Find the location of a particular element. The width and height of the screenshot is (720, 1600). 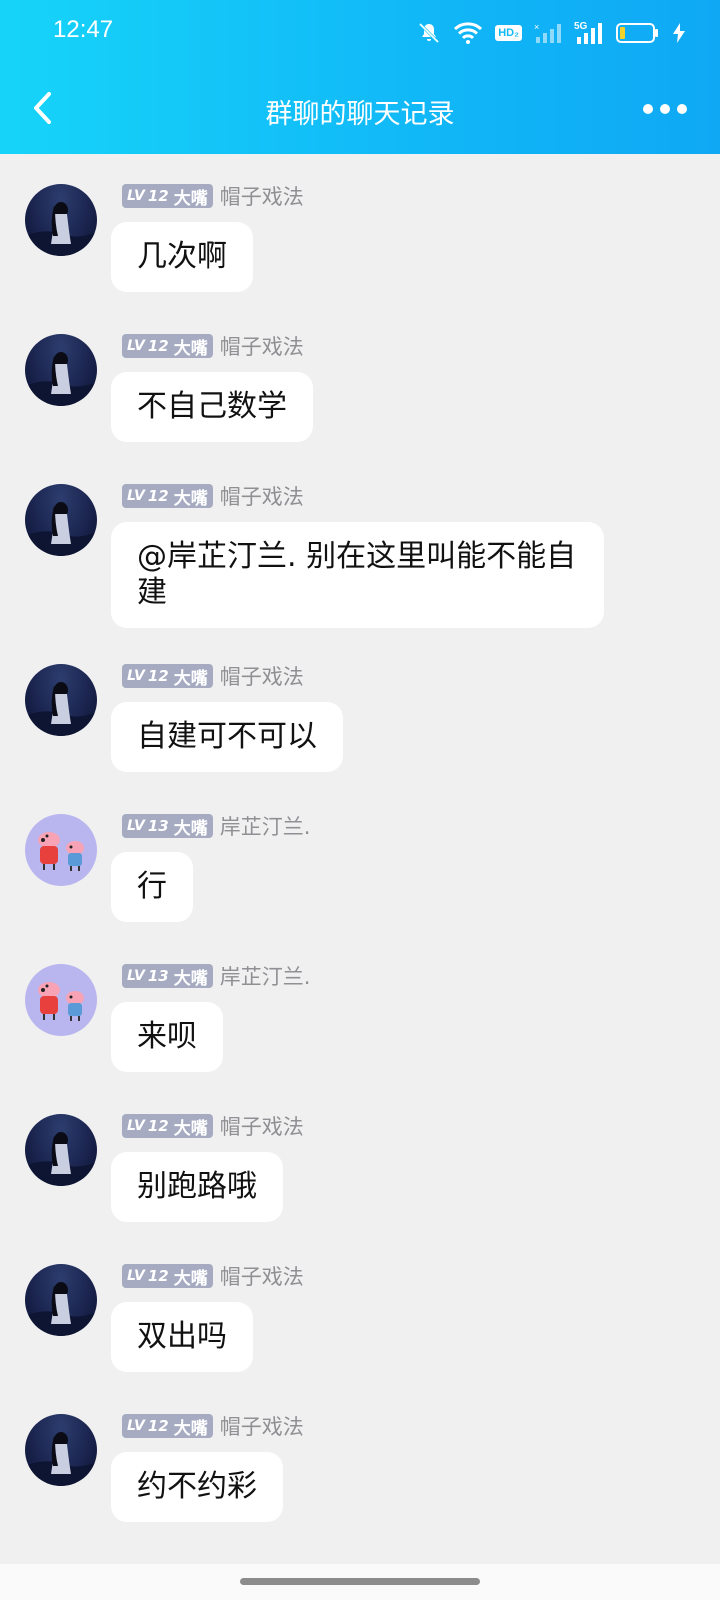

more-options-button is located at coordinates (665, 109).